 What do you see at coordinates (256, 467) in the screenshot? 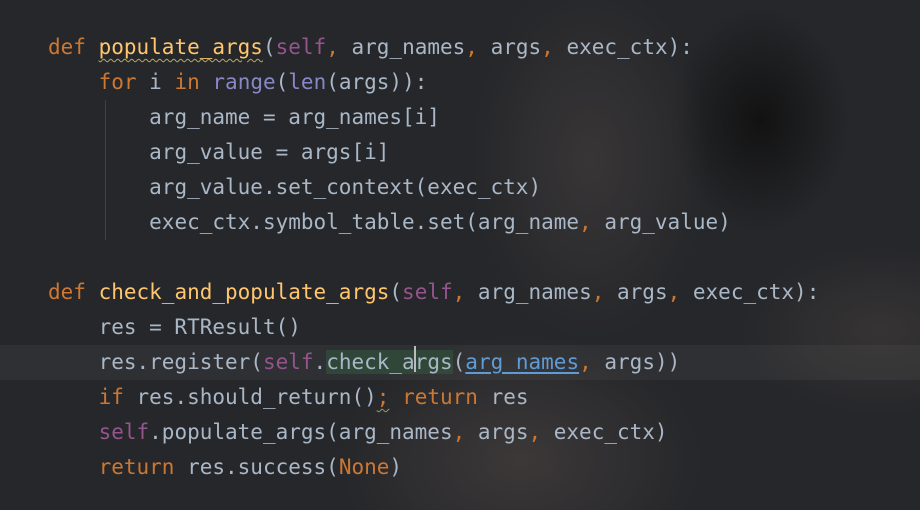
I see `statement-text: res.success(` at bounding box center [256, 467].